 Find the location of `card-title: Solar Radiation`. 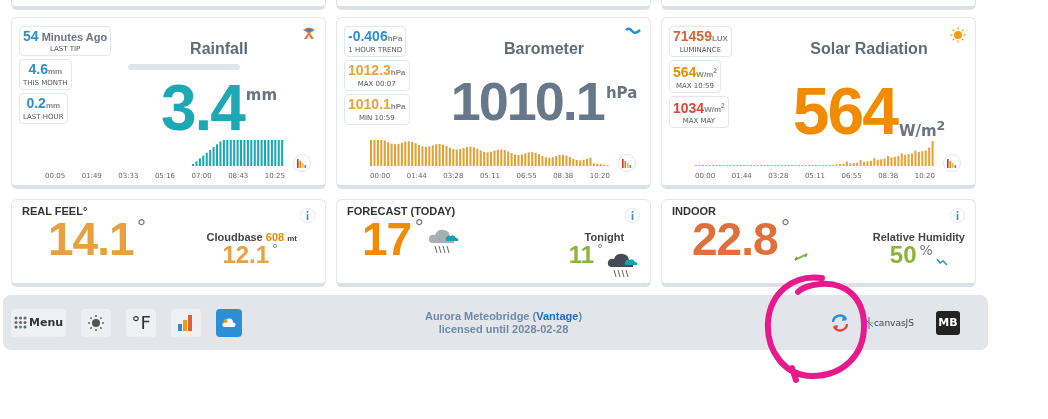

card-title: Solar Radiation is located at coordinates (869, 49).